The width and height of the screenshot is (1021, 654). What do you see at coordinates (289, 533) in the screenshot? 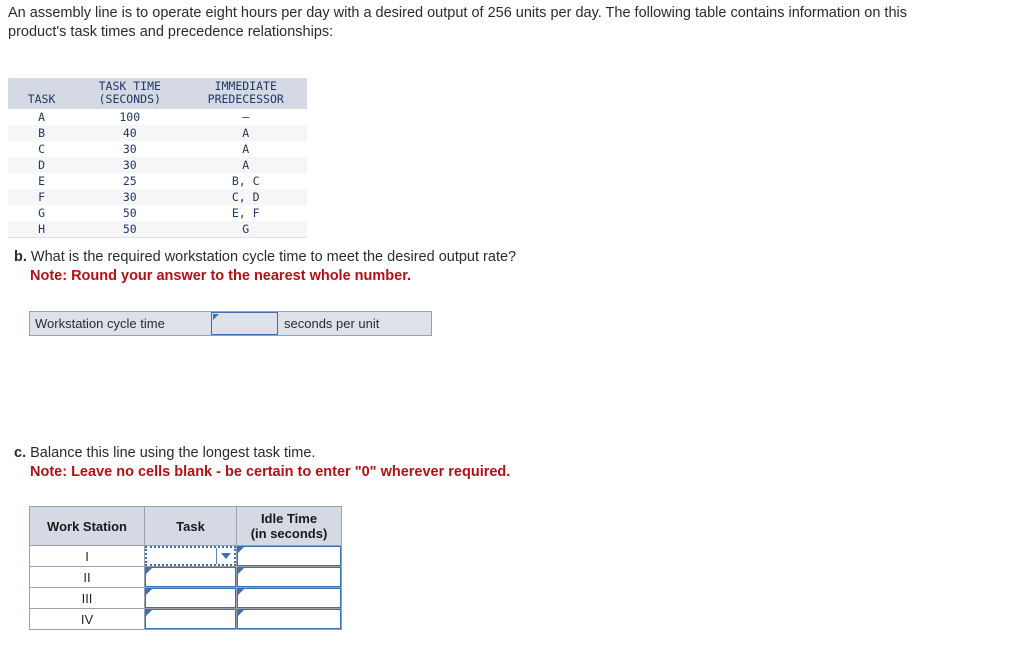
I see `idle-header-line2: (in seconds)` at bounding box center [289, 533].